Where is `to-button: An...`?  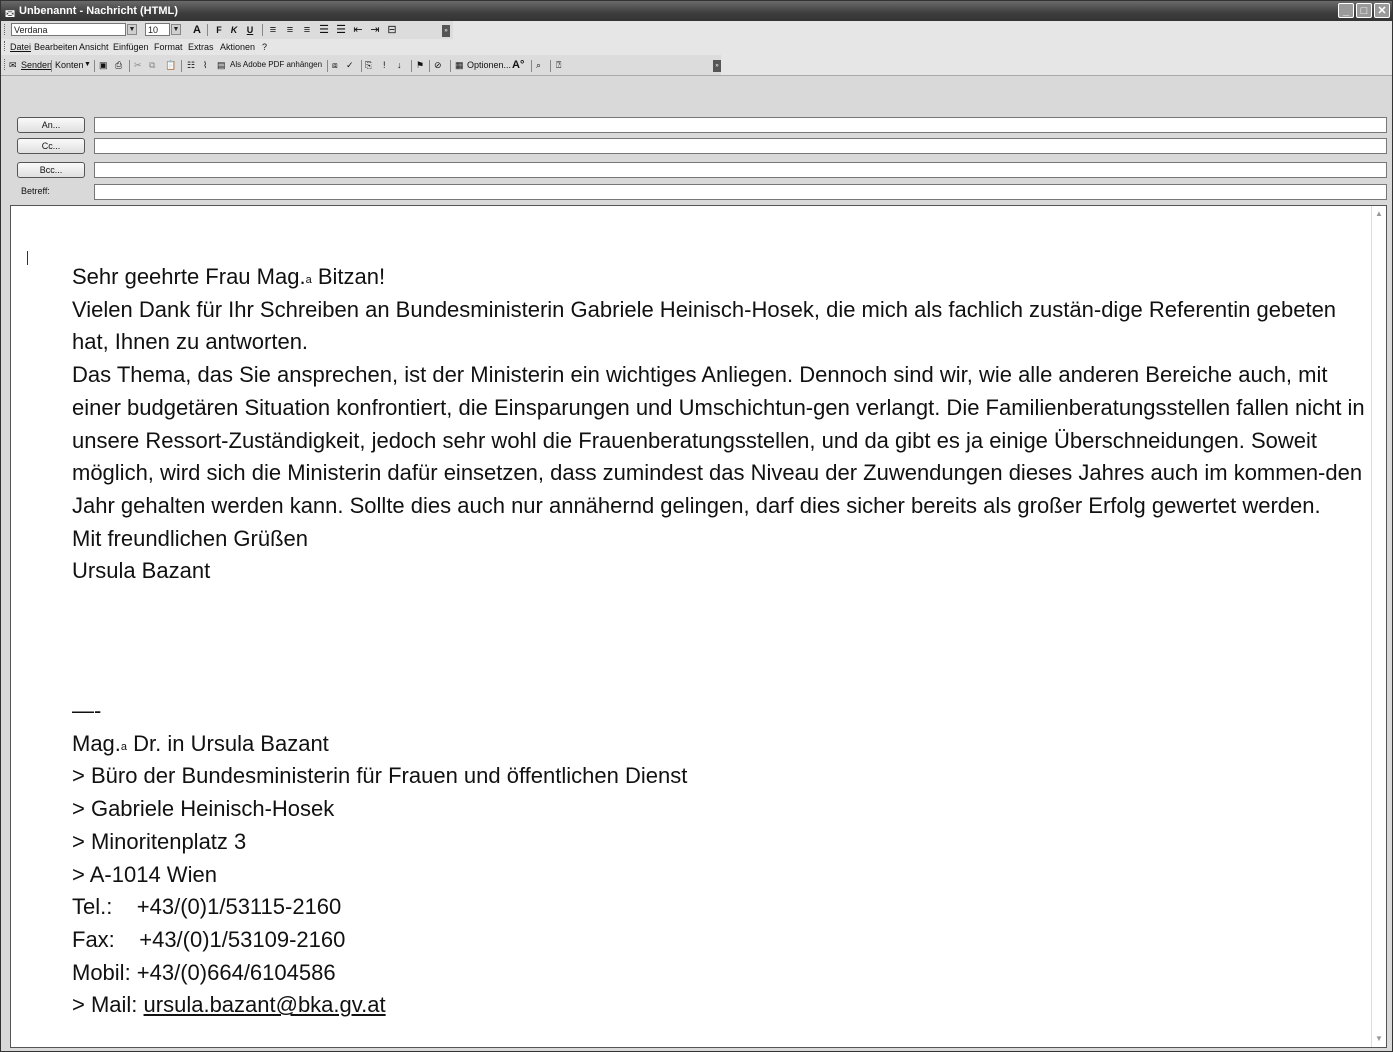 to-button: An... is located at coordinates (51, 125).